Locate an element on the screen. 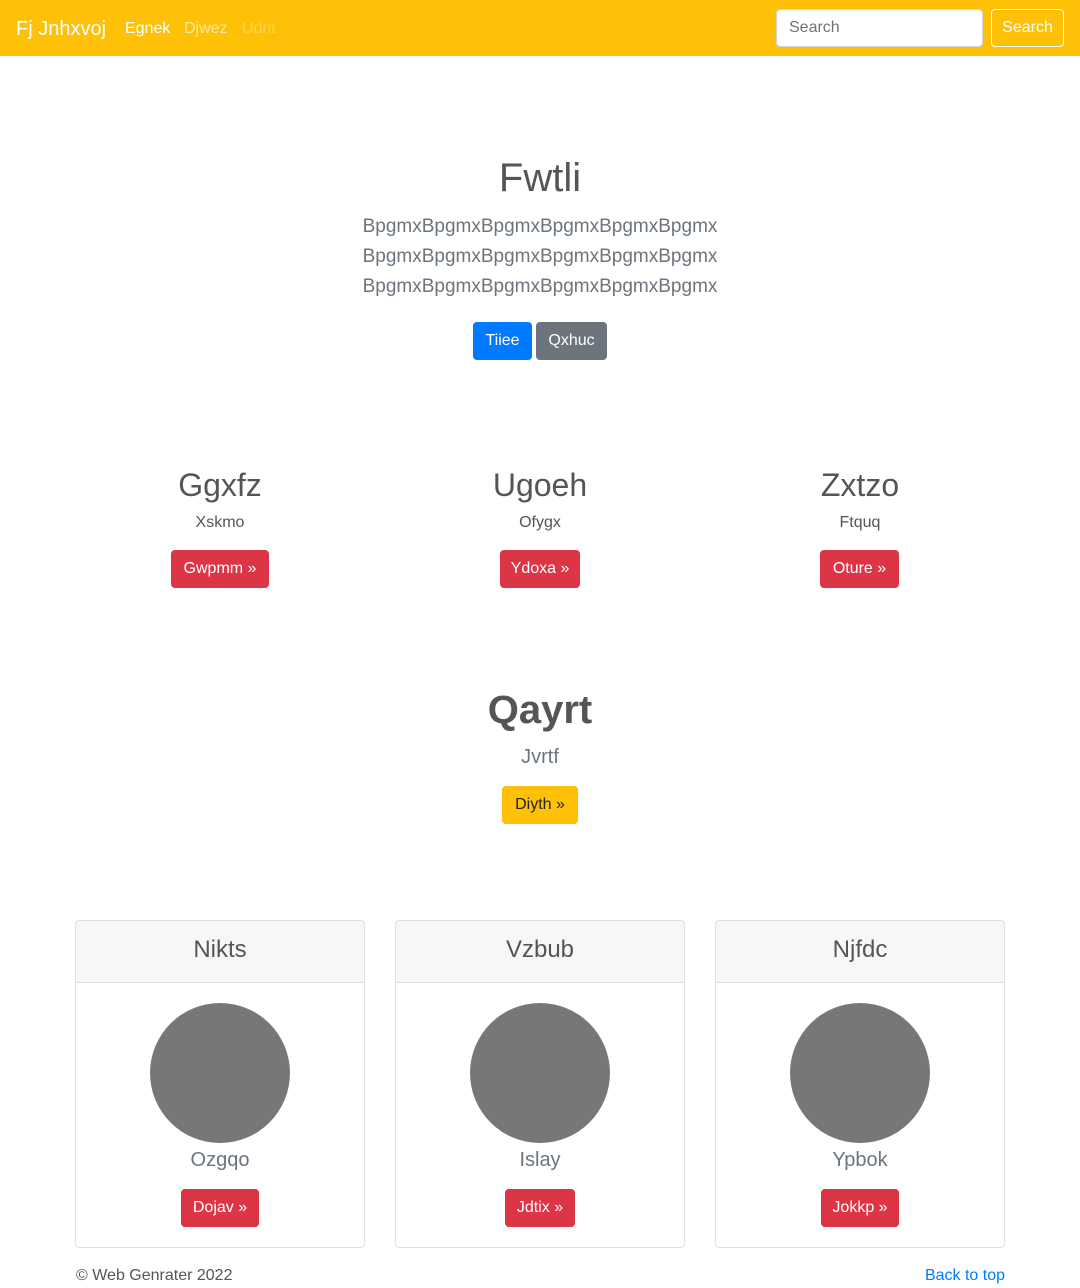 The height and width of the screenshot is (1288, 1080). column-text: Ftquq is located at coordinates (860, 522).